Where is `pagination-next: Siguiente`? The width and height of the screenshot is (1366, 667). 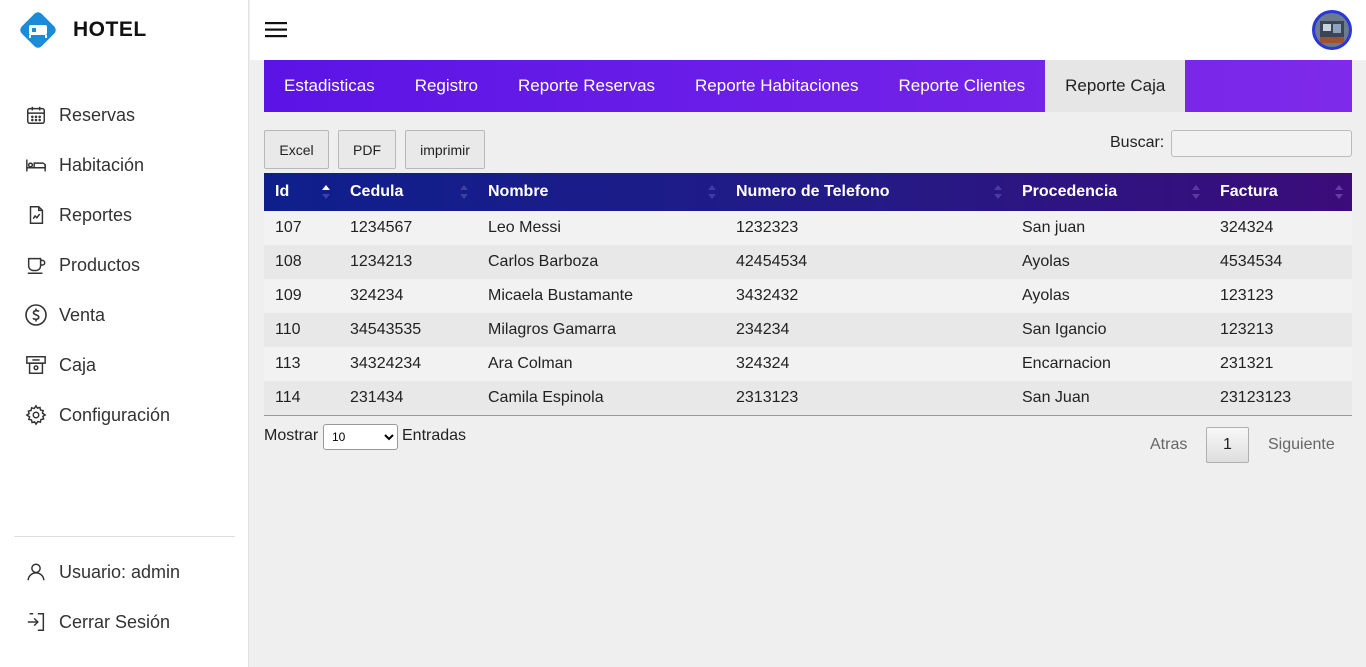
pagination-next: Siguiente is located at coordinates (1301, 445).